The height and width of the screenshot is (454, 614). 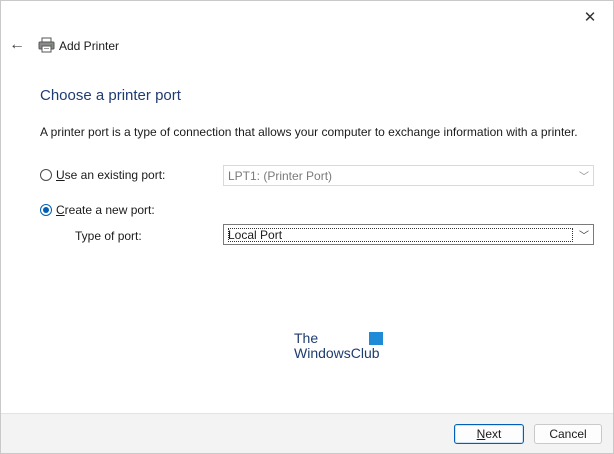 I want to click on window-title: Add Printer, so click(x=89, y=46).